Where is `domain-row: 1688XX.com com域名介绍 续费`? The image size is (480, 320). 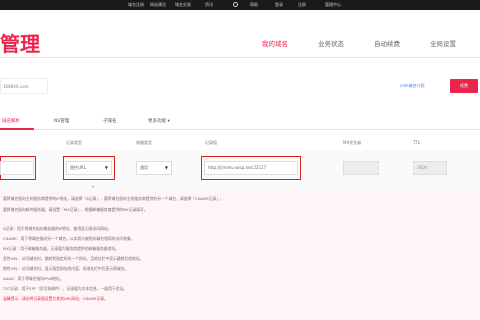 domain-row: 1688XX.com com域名介绍 续费 is located at coordinates (240, 88).